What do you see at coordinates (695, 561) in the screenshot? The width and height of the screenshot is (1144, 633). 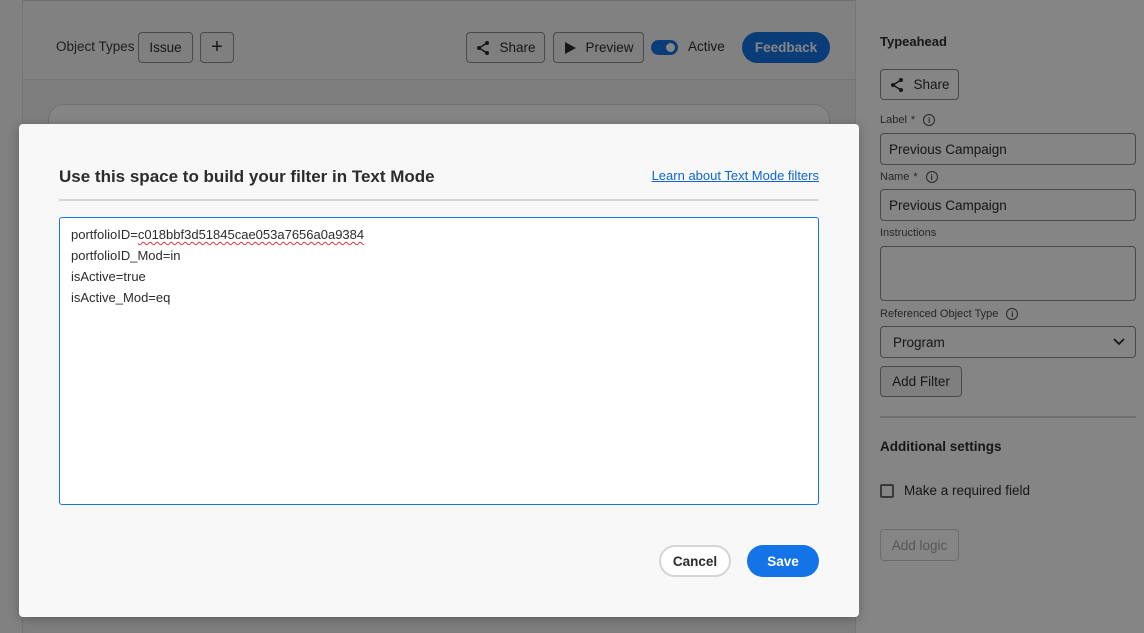 I see `cancel-button: Cancel` at bounding box center [695, 561].